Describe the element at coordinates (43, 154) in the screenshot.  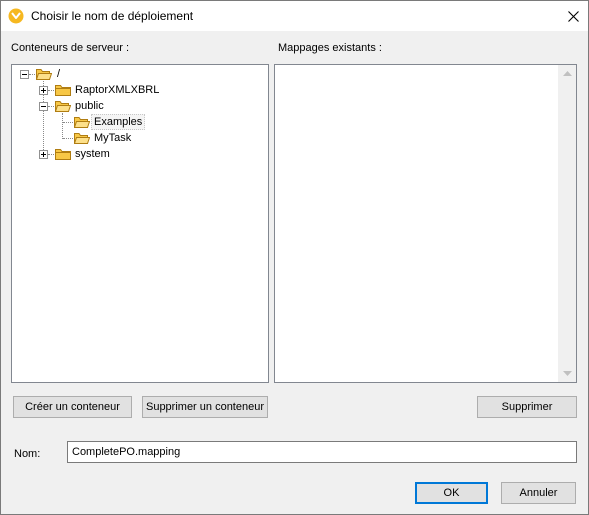
I see `tree-expand-system` at that location.